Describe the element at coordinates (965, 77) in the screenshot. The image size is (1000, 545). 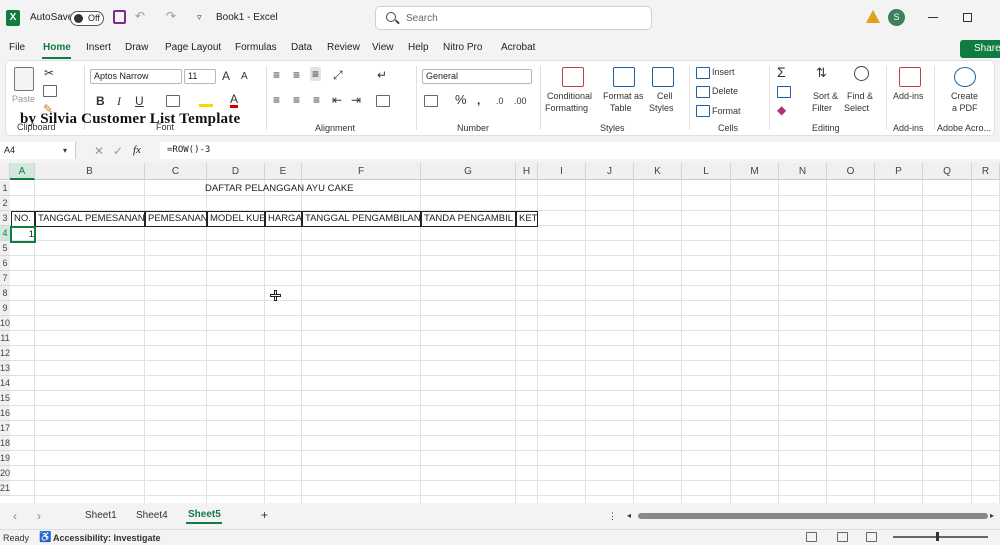
I see `create-pdf-icon` at that location.